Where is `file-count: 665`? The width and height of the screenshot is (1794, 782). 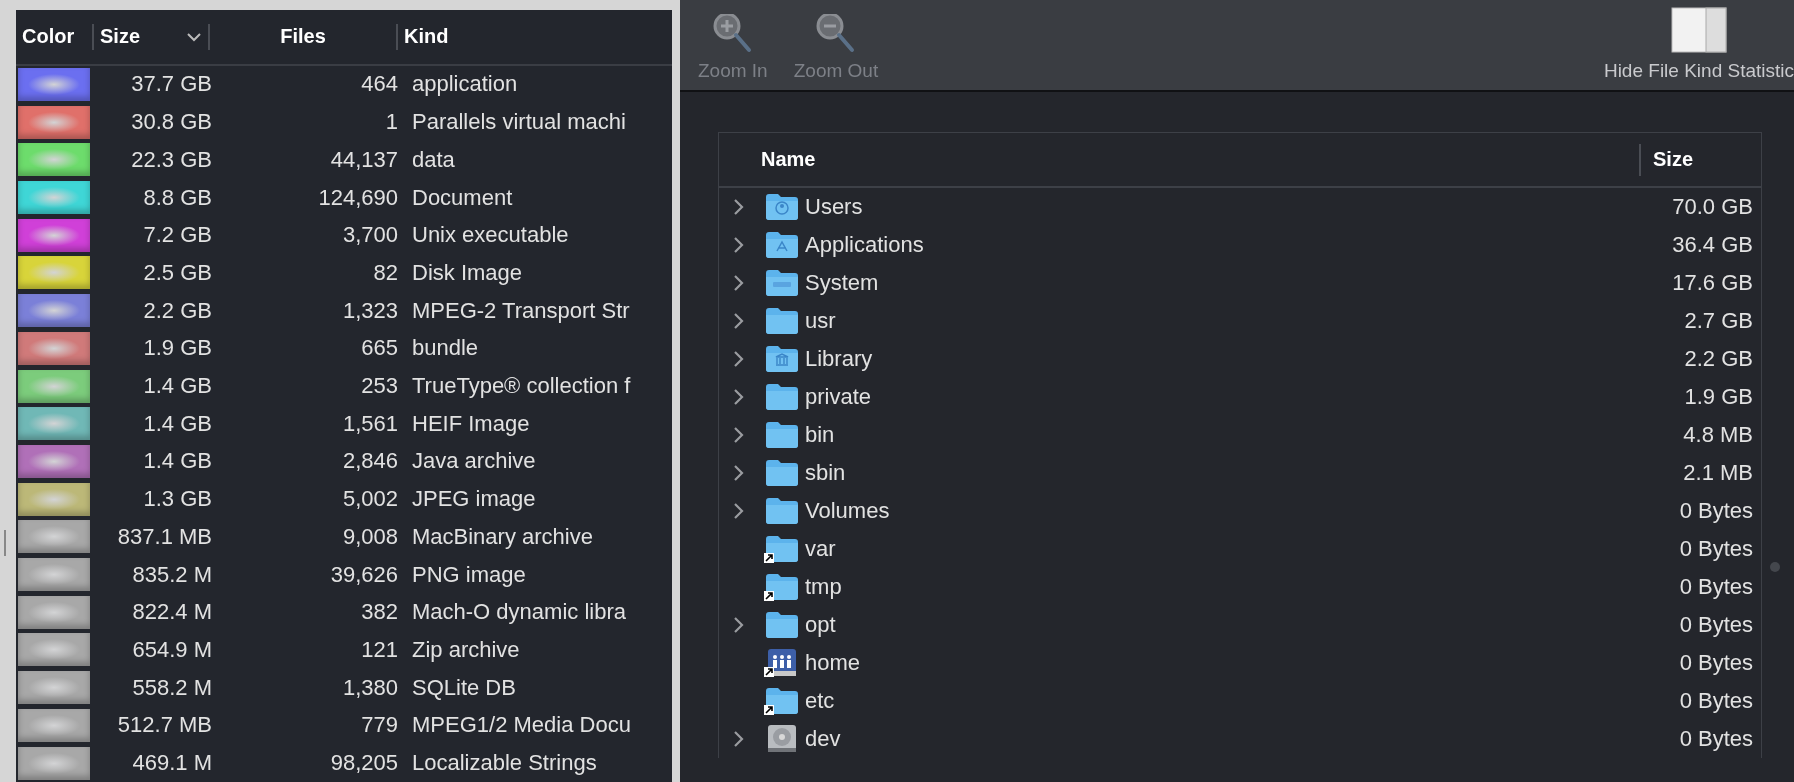
file-count: 665 is located at coordinates (379, 348).